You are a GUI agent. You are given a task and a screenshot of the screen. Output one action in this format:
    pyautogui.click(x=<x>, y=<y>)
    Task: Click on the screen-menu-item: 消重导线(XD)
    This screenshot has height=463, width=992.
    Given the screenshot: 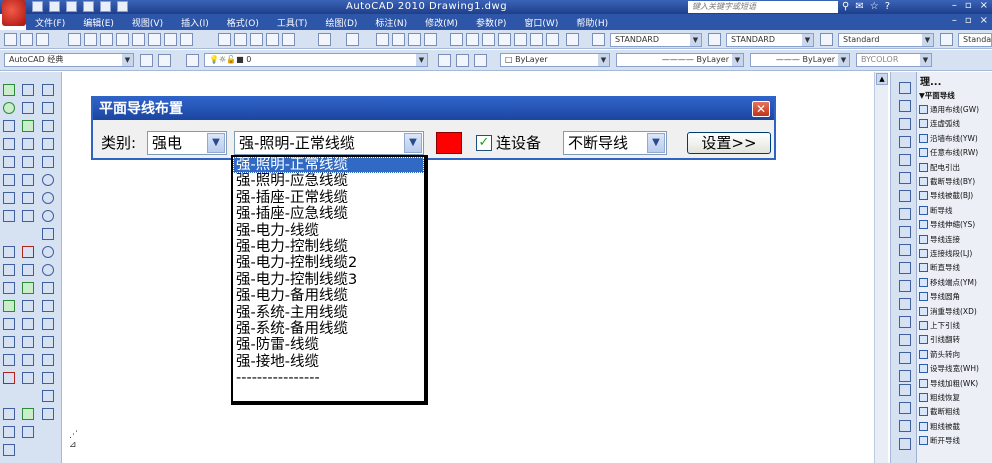 What is the action you would take?
    pyautogui.click(x=954, y=311)
    